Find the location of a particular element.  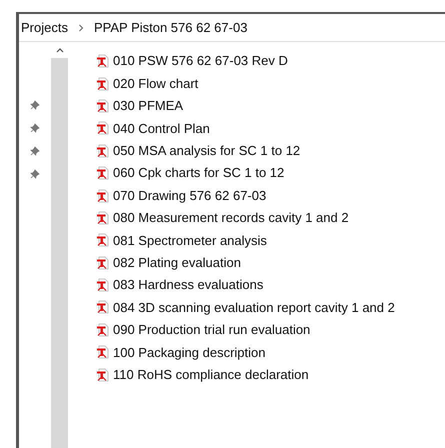

scrollbar is located at coordinates (59, 245).